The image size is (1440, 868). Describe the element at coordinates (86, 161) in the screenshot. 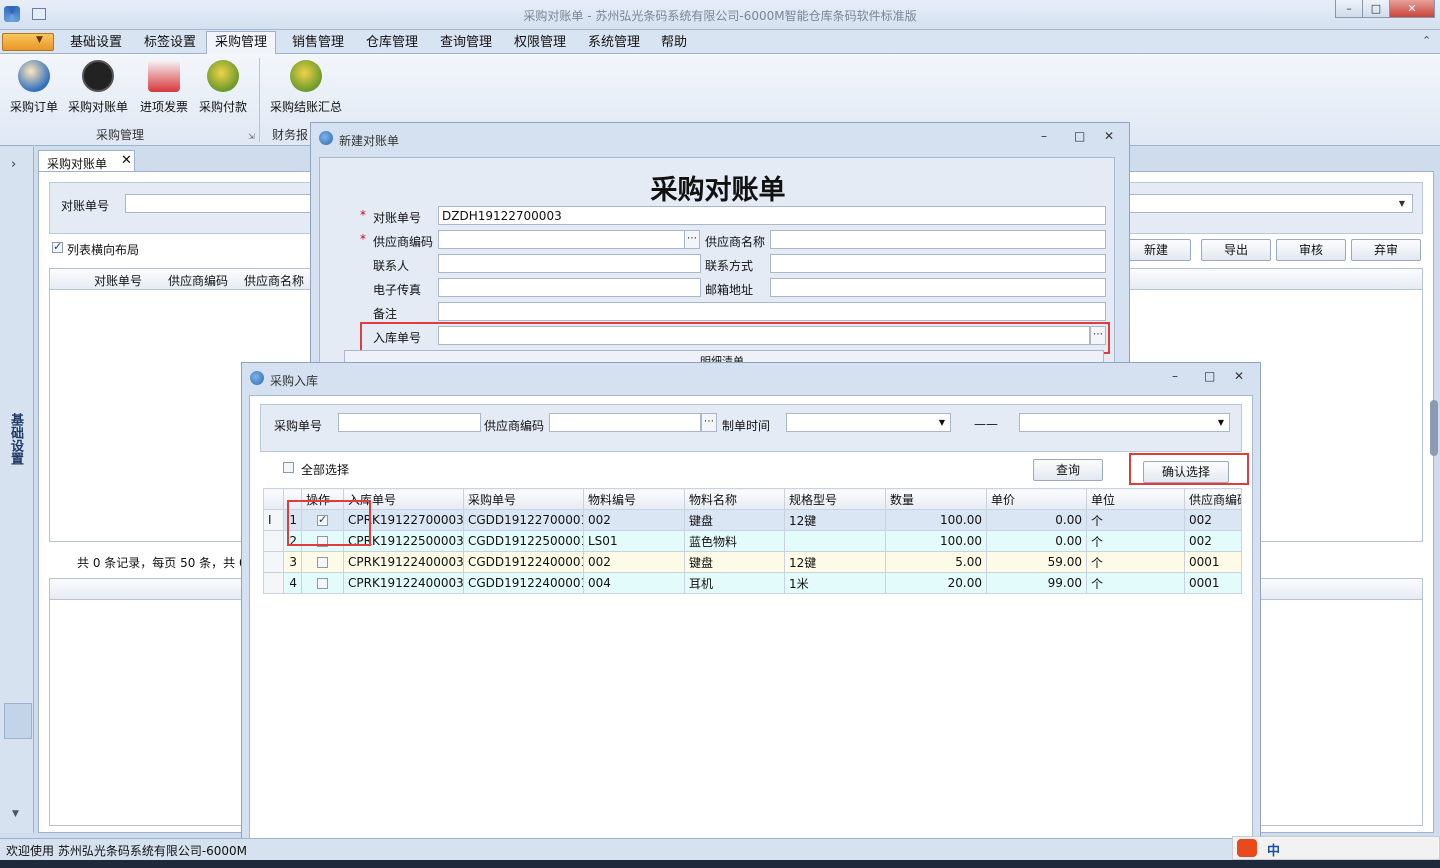

I see `doc-tab-reconciliation: 采购对账单 ✕` at that location.